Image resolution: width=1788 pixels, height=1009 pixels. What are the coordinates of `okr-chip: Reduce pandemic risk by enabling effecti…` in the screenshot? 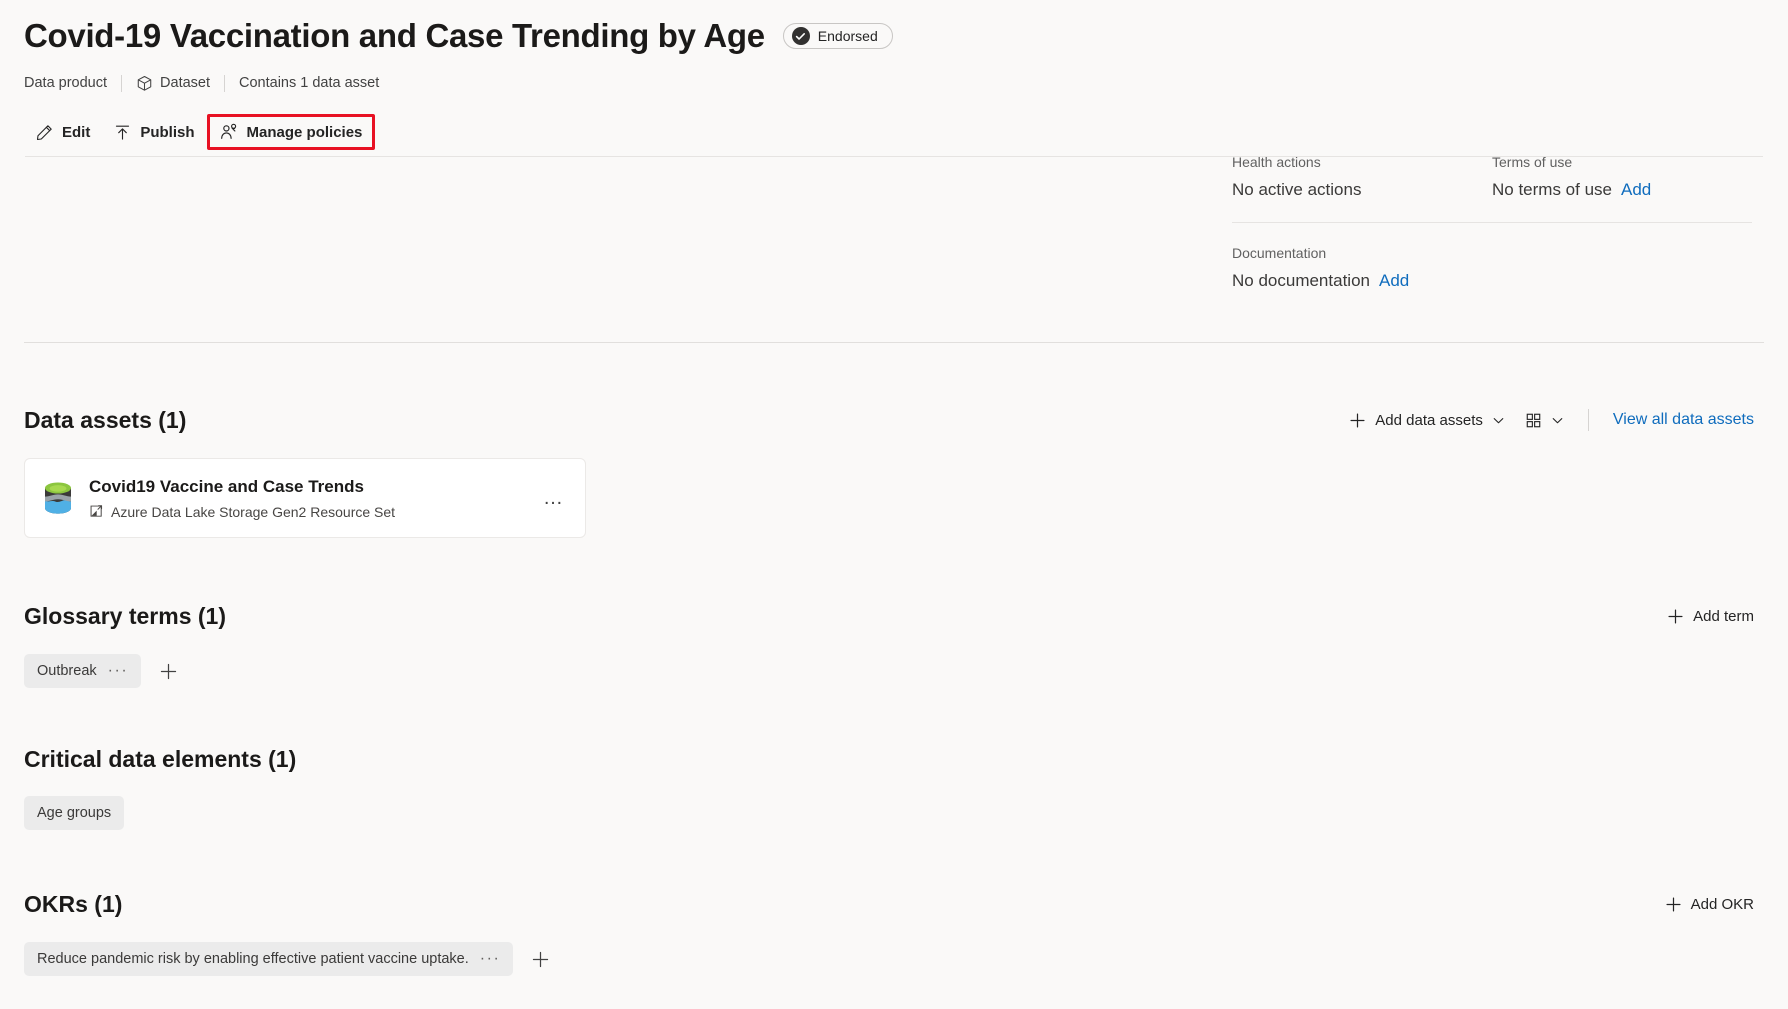 It's located at (269, 959).